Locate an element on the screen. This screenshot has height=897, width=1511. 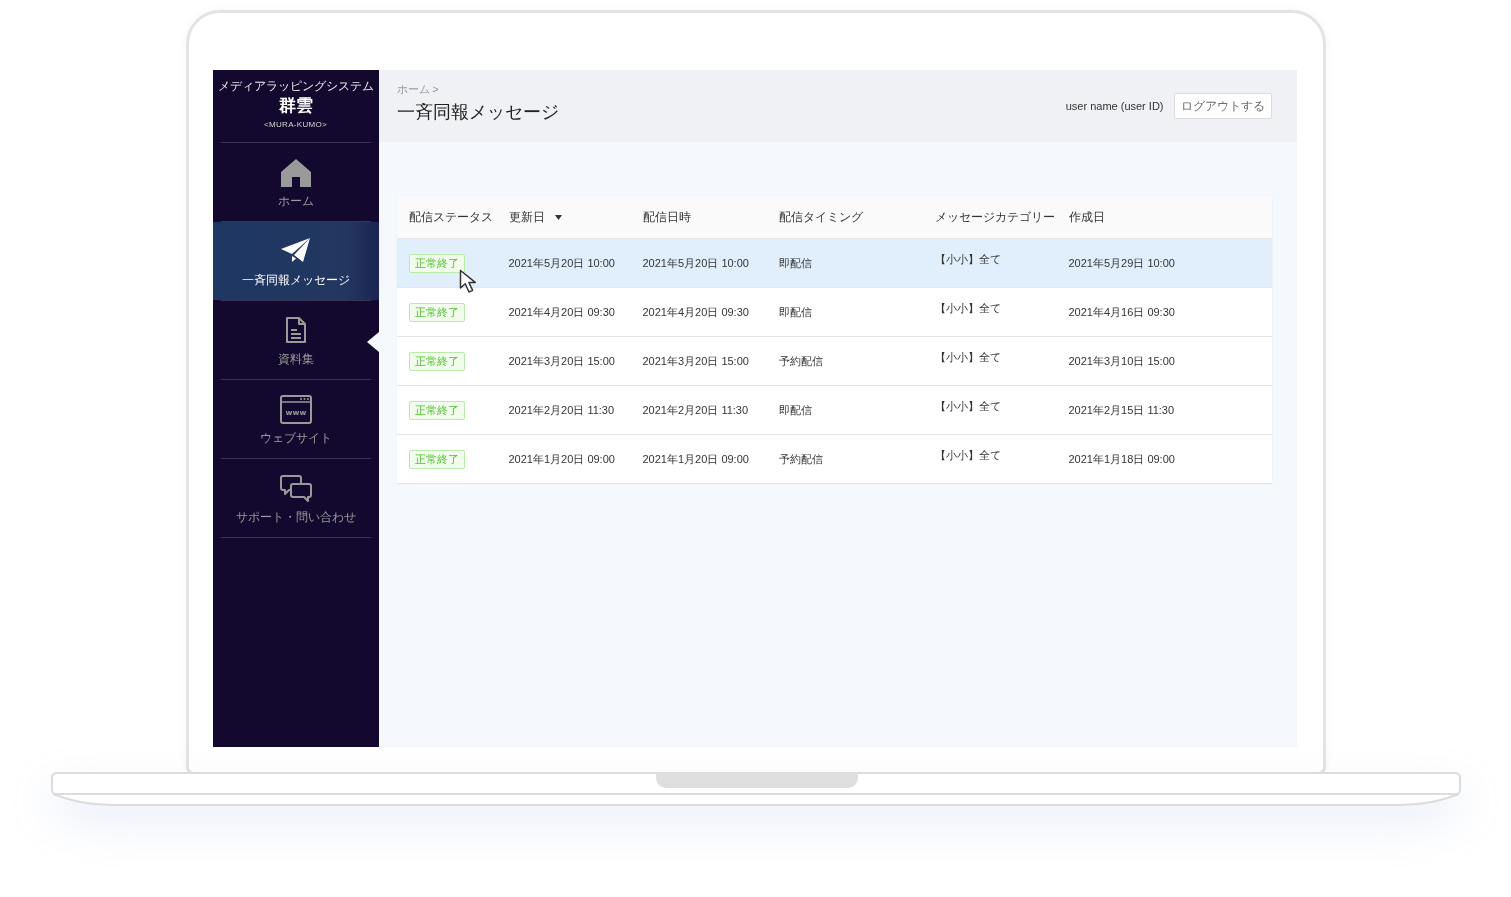
sidebar-nav-item: サポート・問い合わせ is located at coordinates (295, 498).